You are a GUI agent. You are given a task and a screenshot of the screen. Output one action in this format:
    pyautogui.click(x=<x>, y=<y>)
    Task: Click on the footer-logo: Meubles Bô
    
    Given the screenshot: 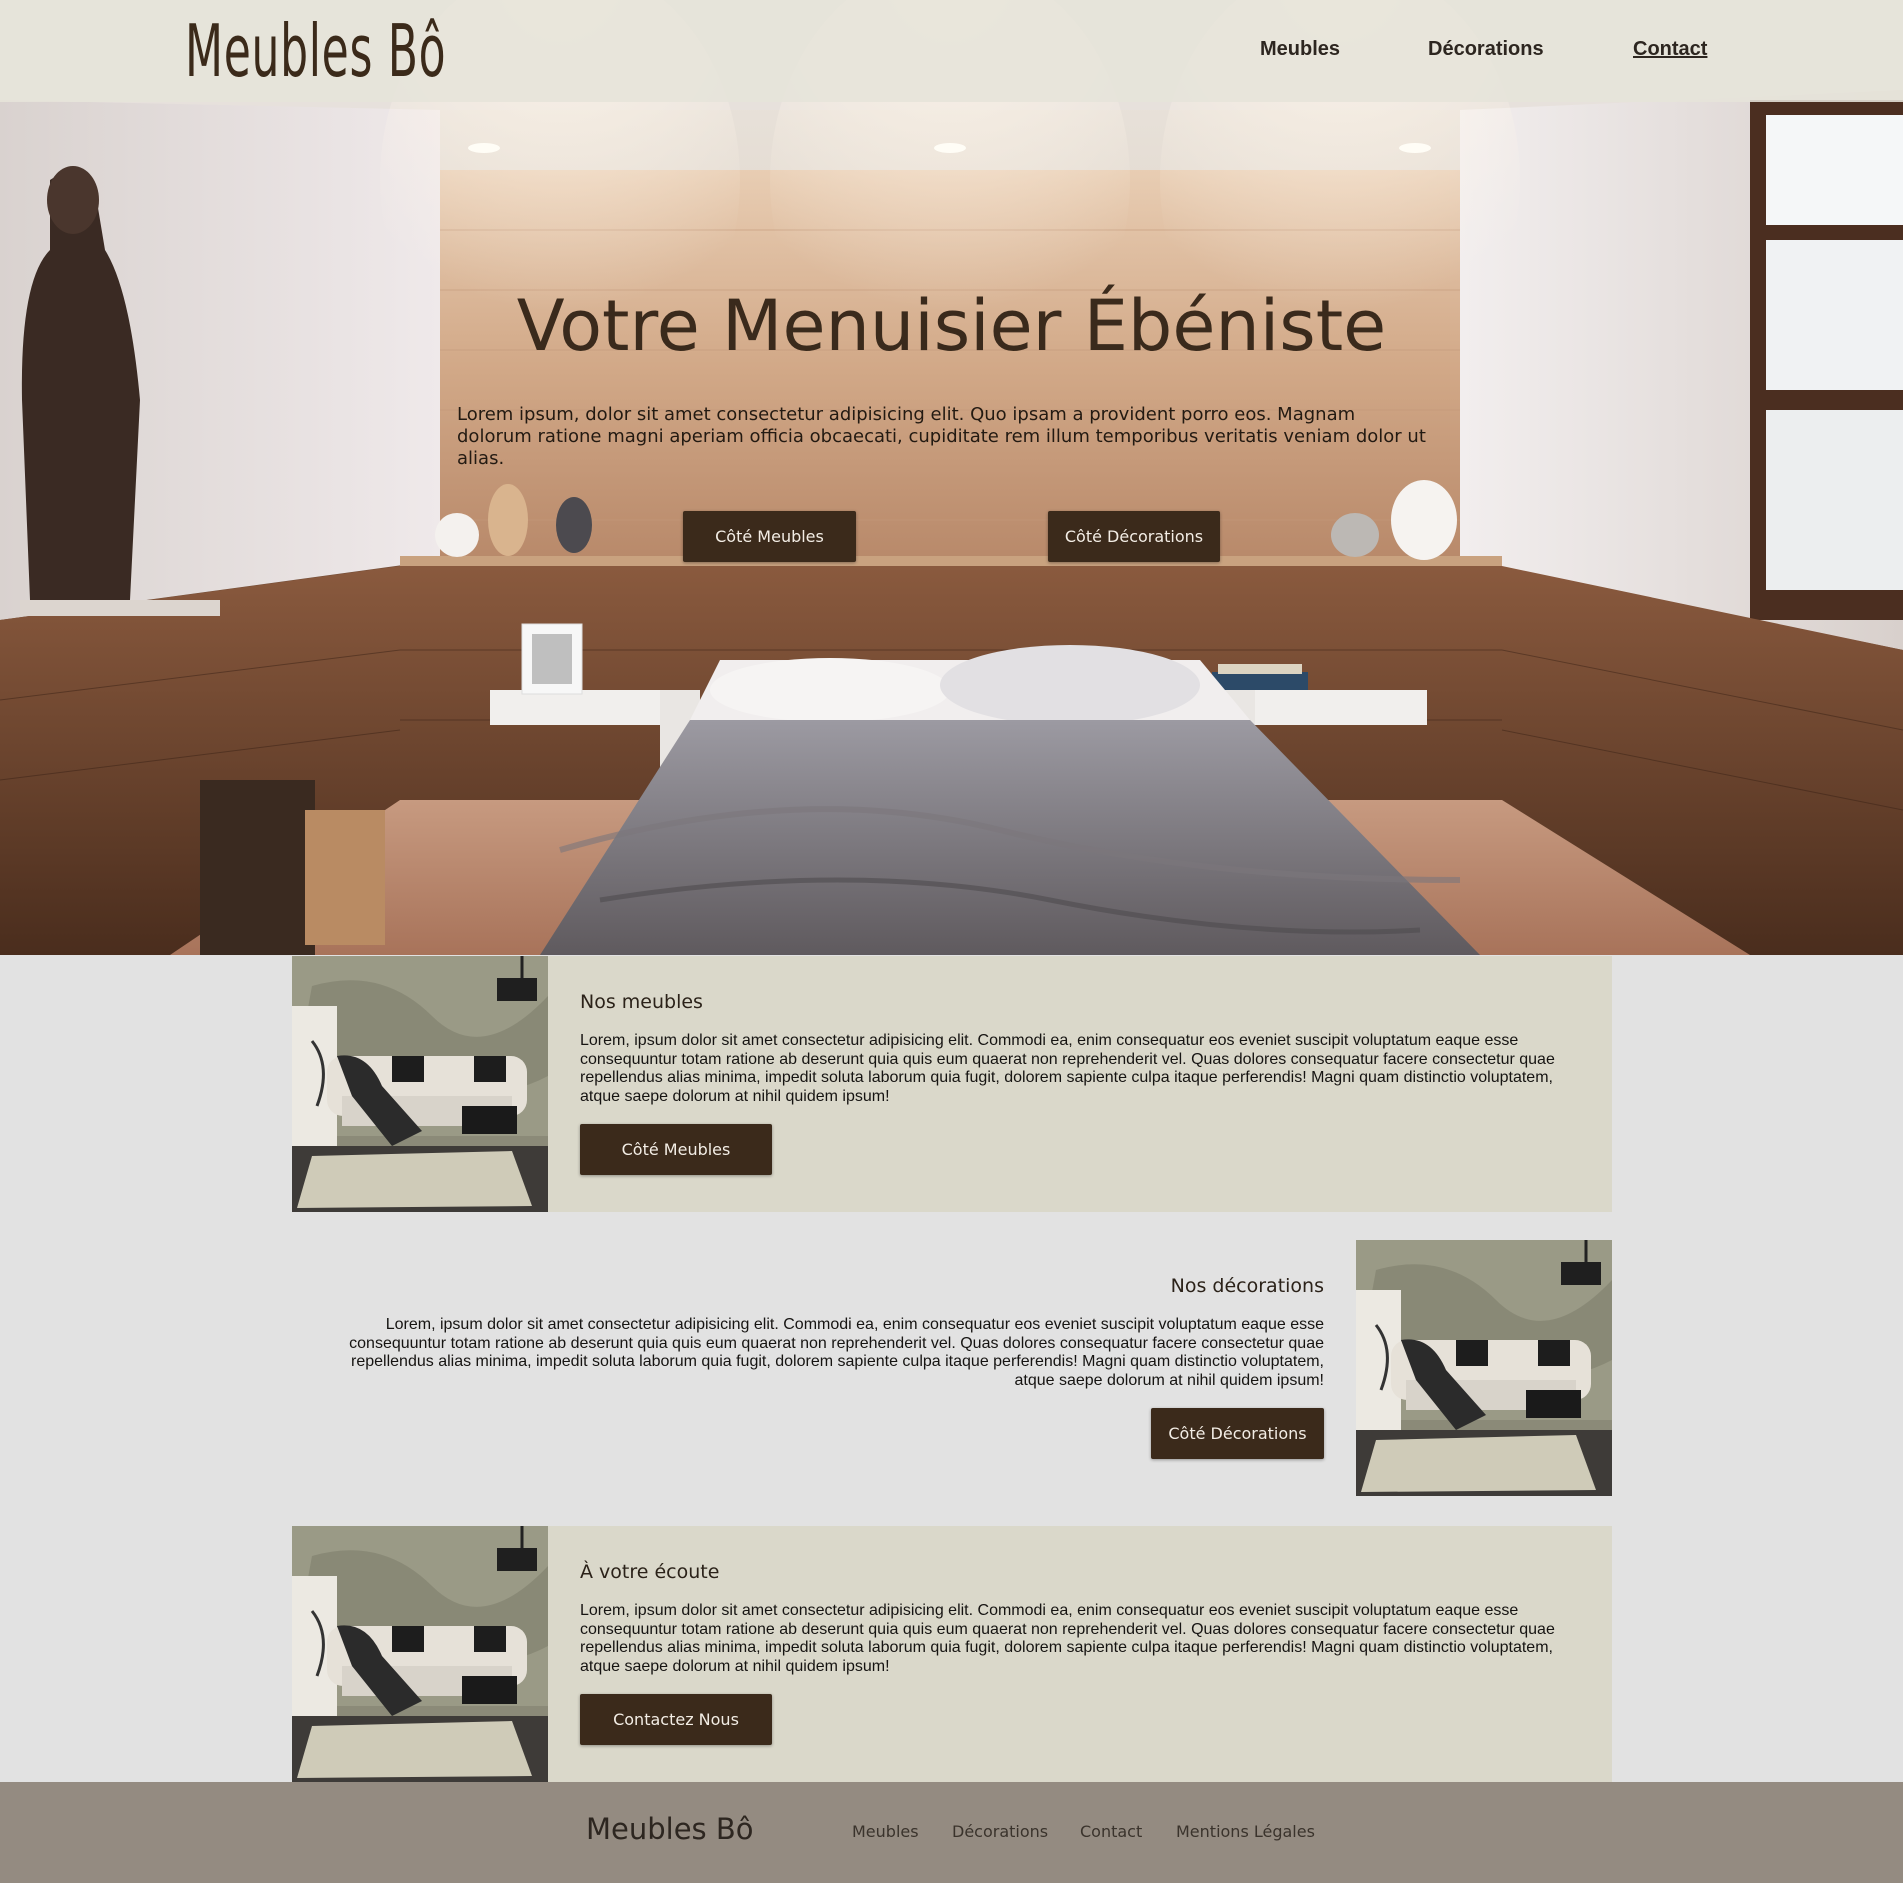 What is the action you would take?
    pyautogui.click(x=670, y=1829)
    